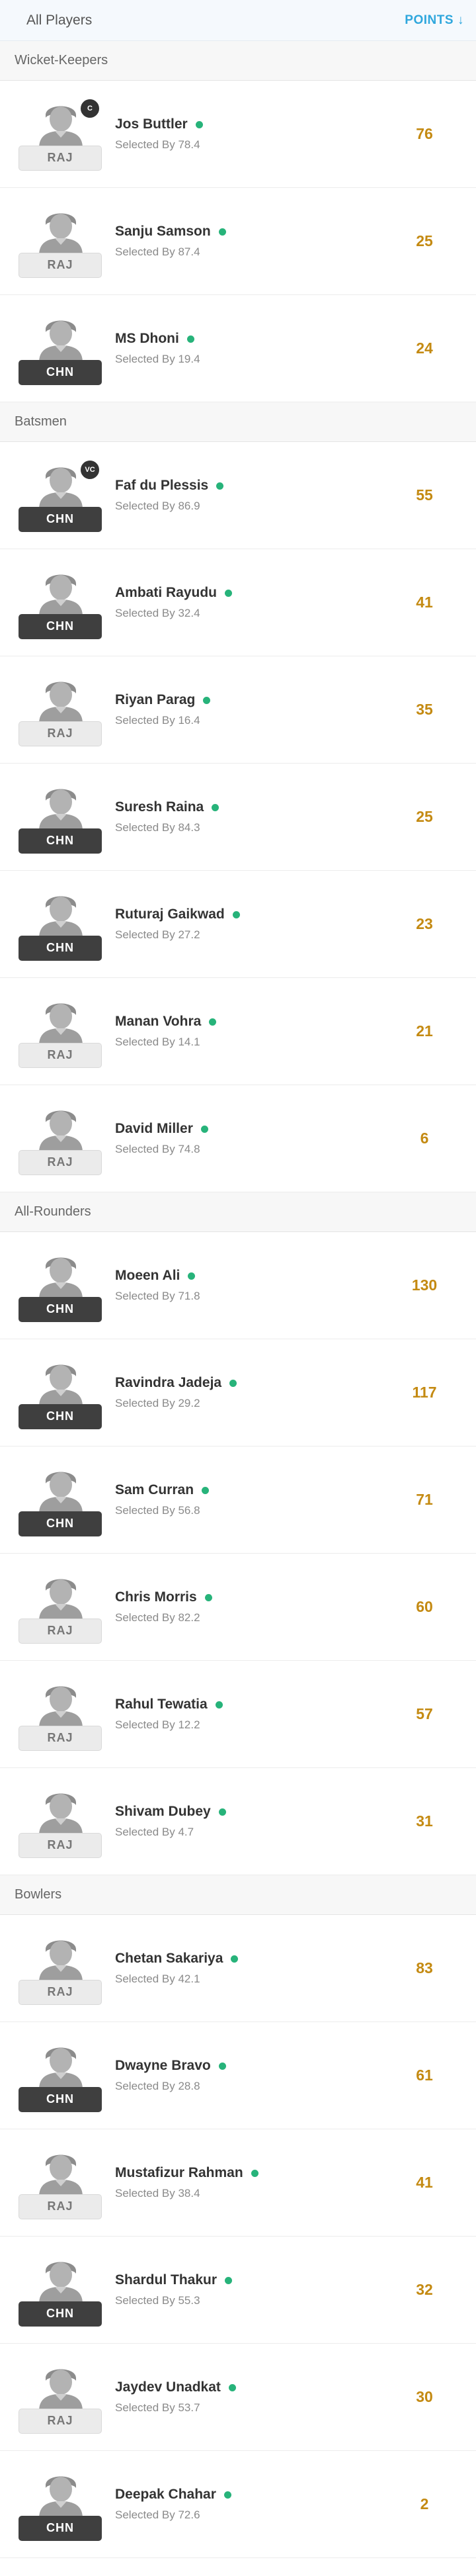 The height and width of the screenshot is (2576, 476). What do you see at coordinates (168, 1382) in the screenshot?
I see `player-name: Ravindra Jadeja` at bounding box center [168, 1382].